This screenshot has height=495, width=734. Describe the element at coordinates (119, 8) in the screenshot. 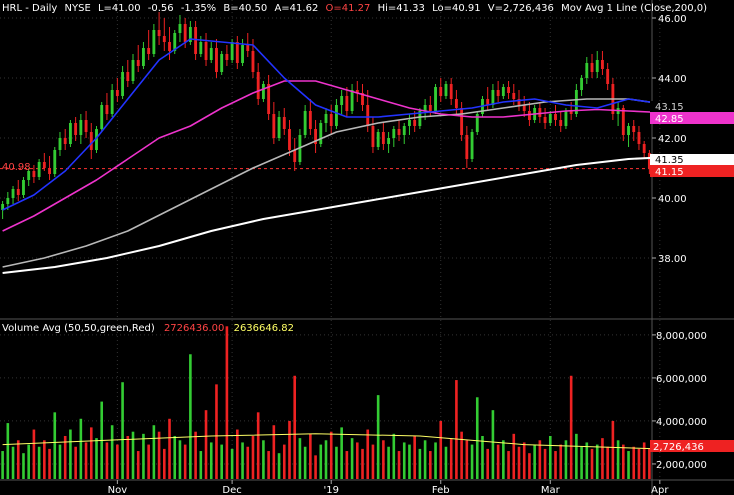

I see `last-price-label: L=41.00` at that location.